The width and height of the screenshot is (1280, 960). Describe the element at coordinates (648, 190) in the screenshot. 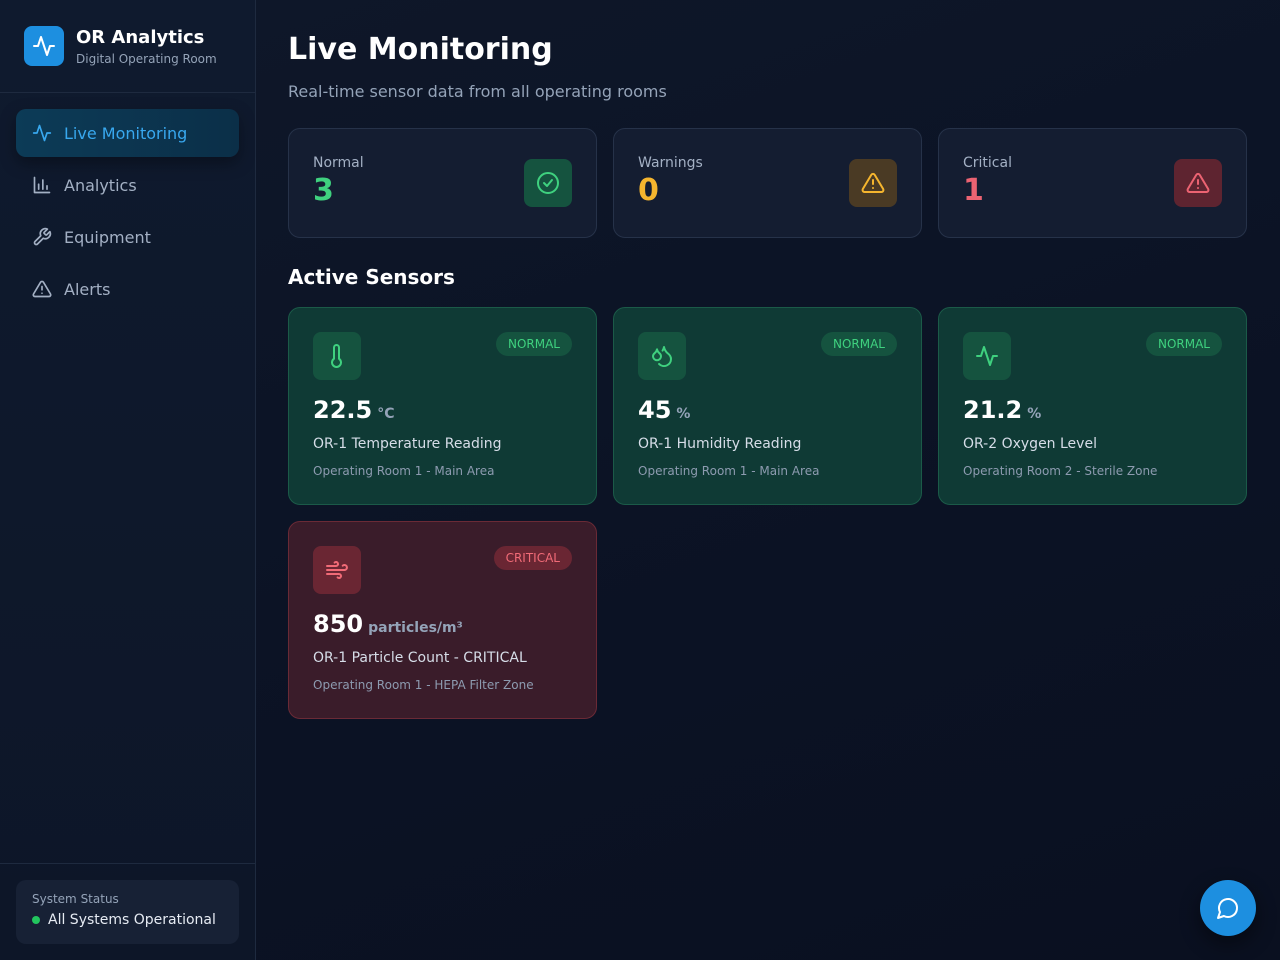

I see `stat-value: 0` at that location.